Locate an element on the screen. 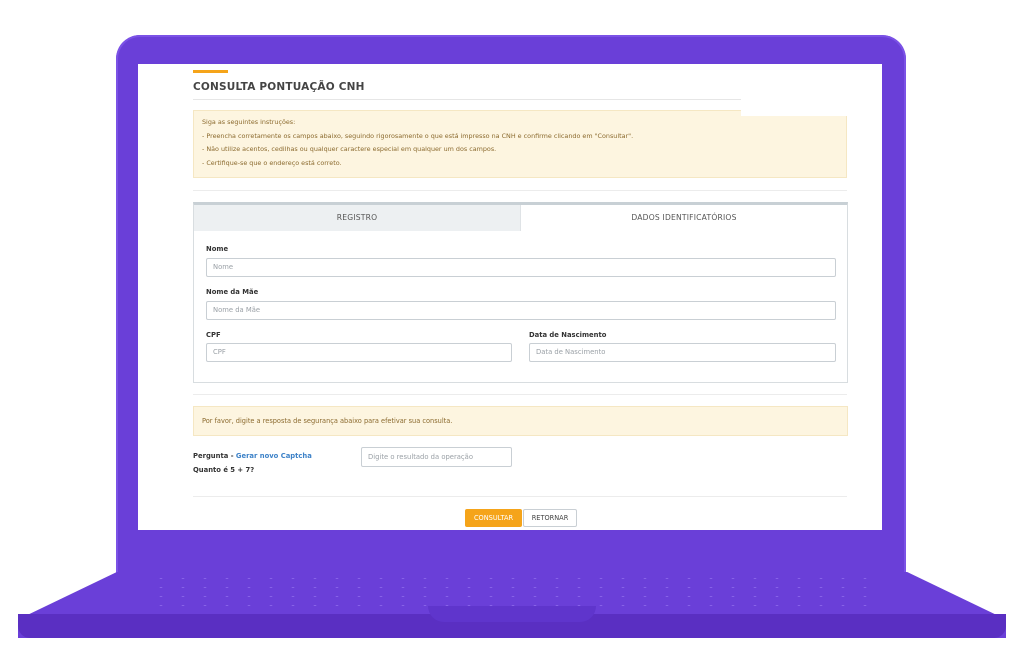 The width and height of the screenshot is (1024, 661). captcha-answer-input: Digite o resultado da operação is located at coordinates (436, 457).